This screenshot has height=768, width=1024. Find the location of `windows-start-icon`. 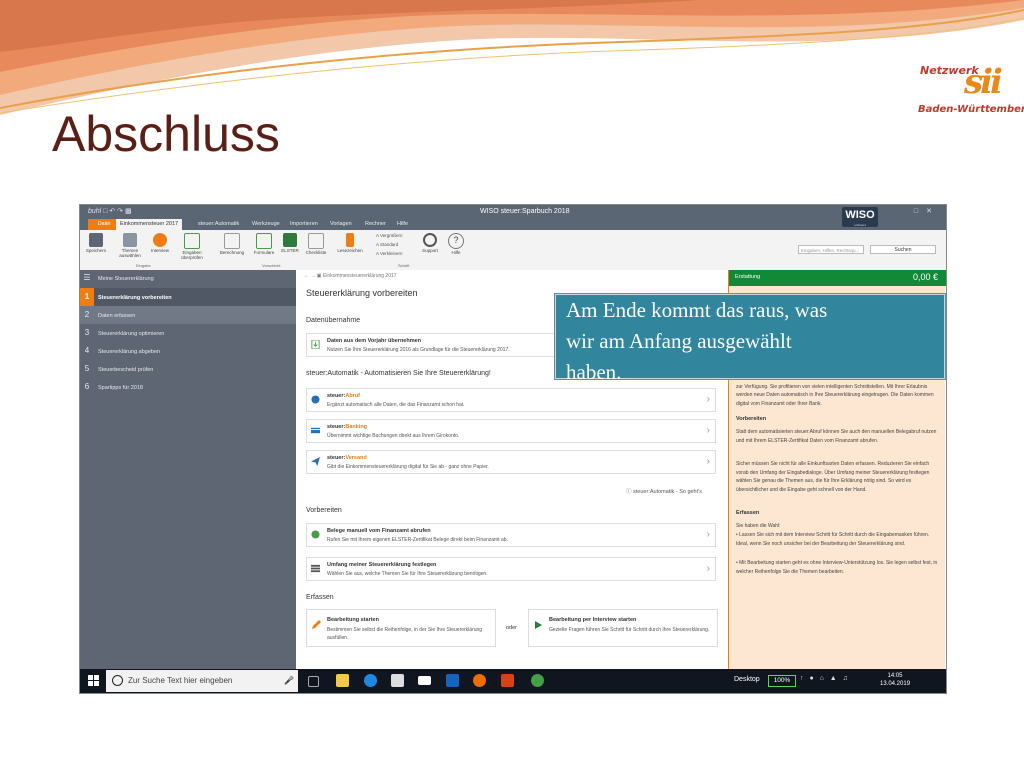

windows-start-icon is located at coordinates (93, 680).